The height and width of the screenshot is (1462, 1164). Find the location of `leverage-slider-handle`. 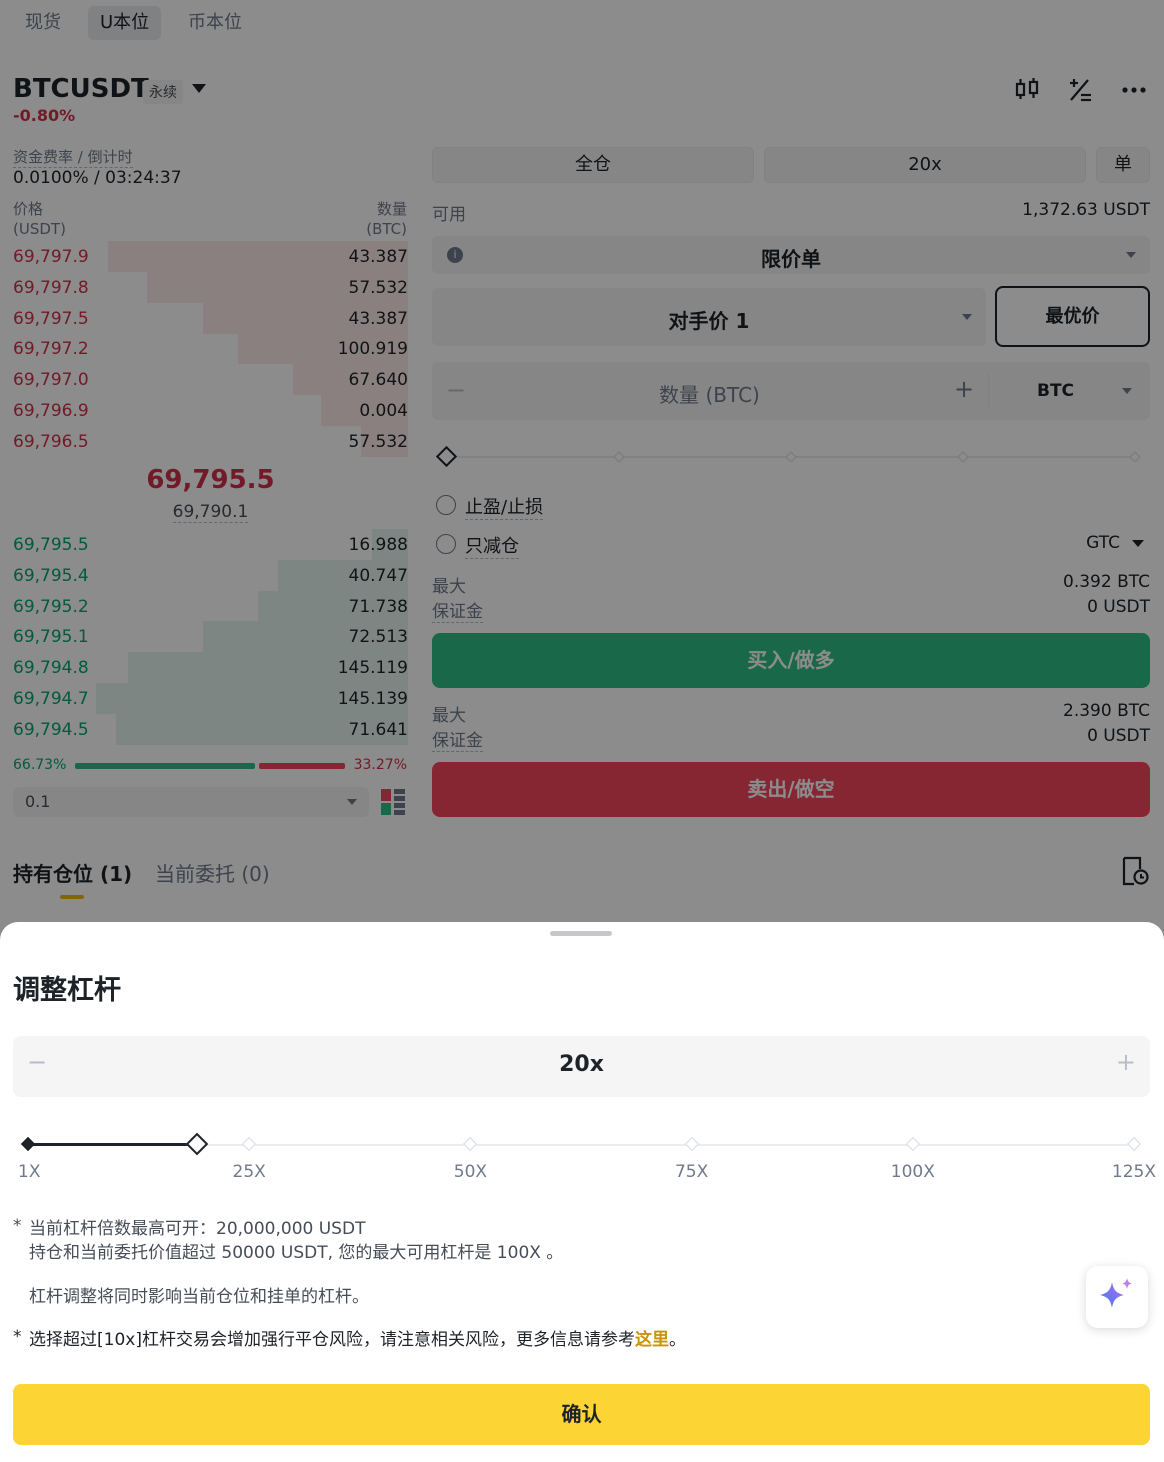

leverage-slider-handle is located at coordinates (197, 1144).